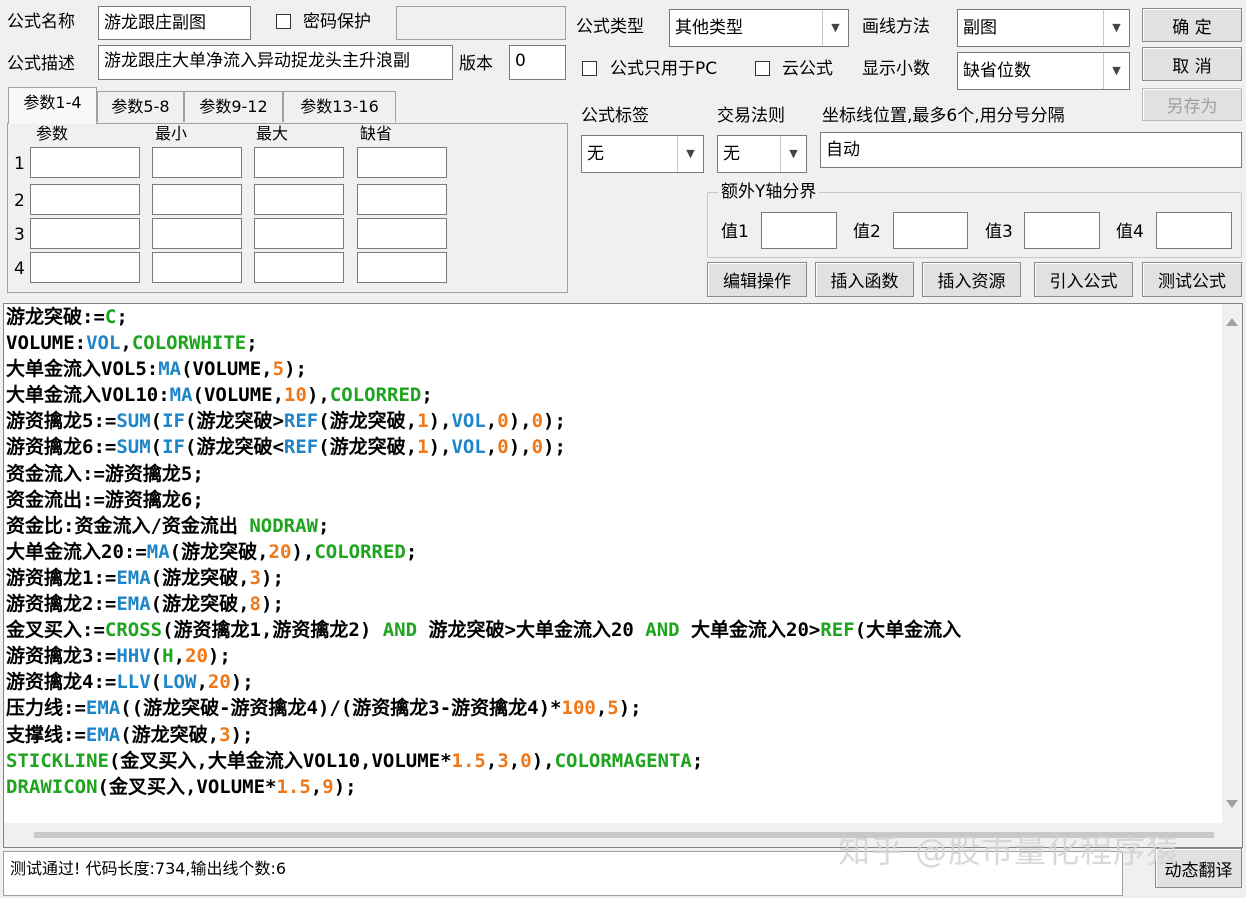 The width and height of the screenshot is (1246, 898). Describe the element at coordinates (41, 22) in the screenshot. I see `formula-name-label: 公式名称` at that location.